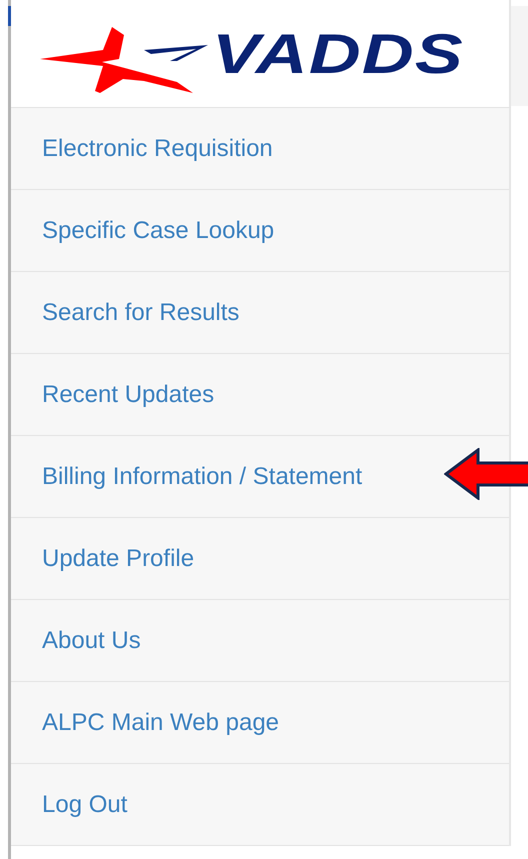  I want to click on menu-link: About Us, so click(91, 640).